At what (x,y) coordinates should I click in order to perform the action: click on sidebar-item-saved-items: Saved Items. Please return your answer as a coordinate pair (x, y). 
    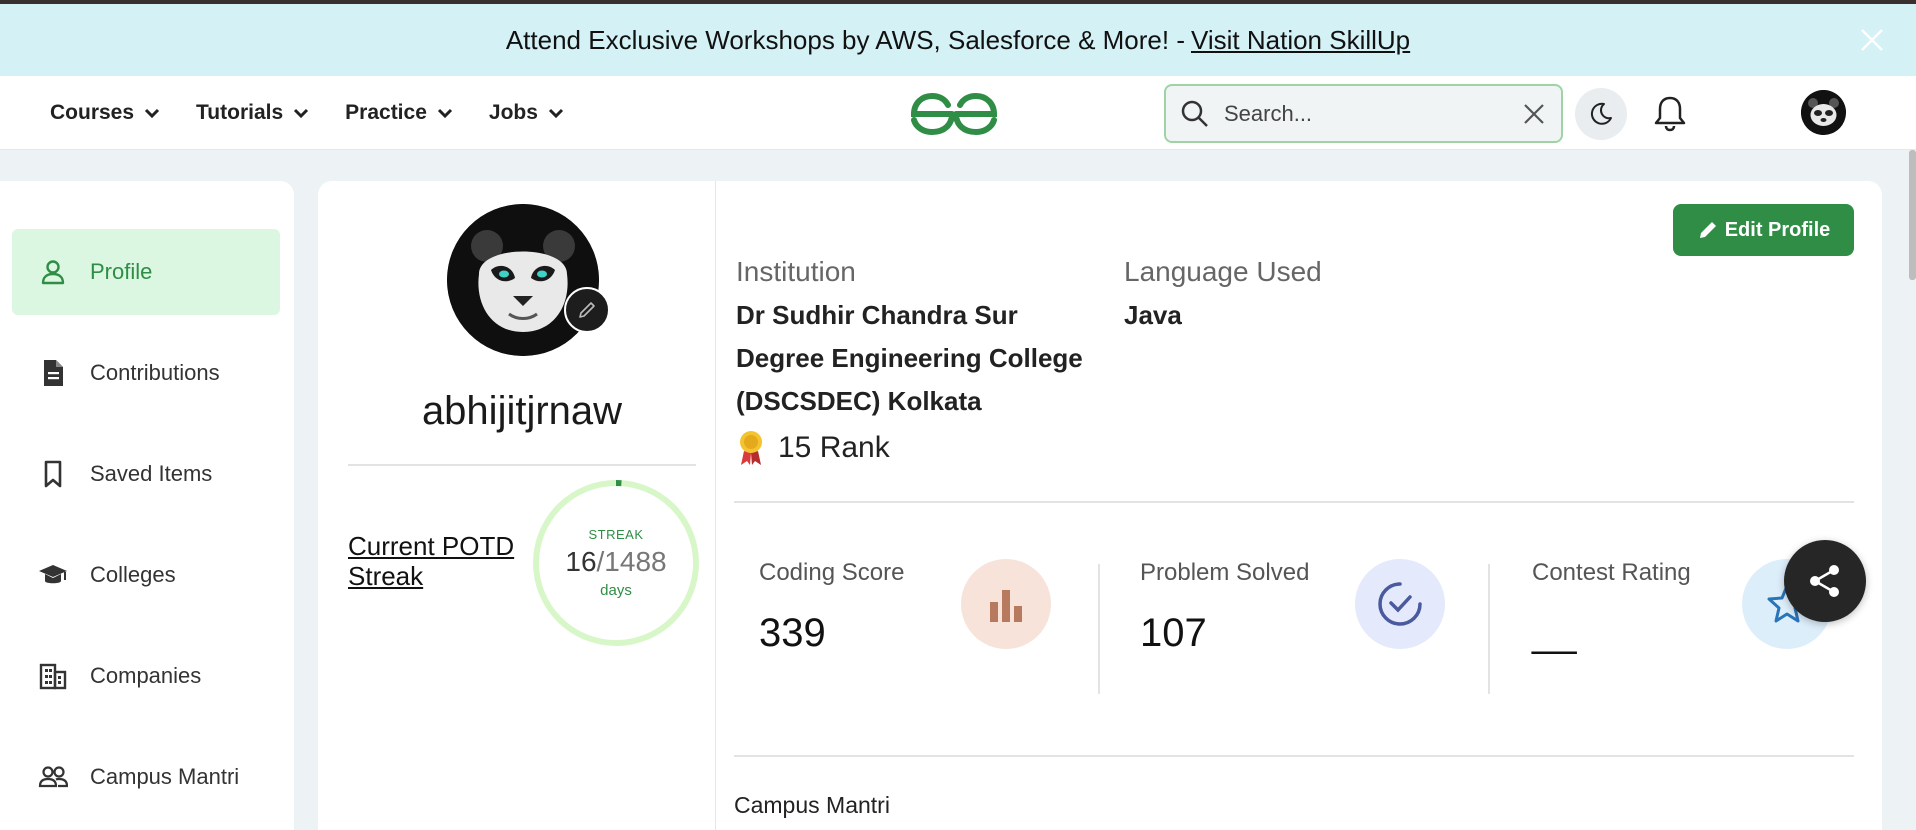
    Looking at the image, I should click on (146, 474).